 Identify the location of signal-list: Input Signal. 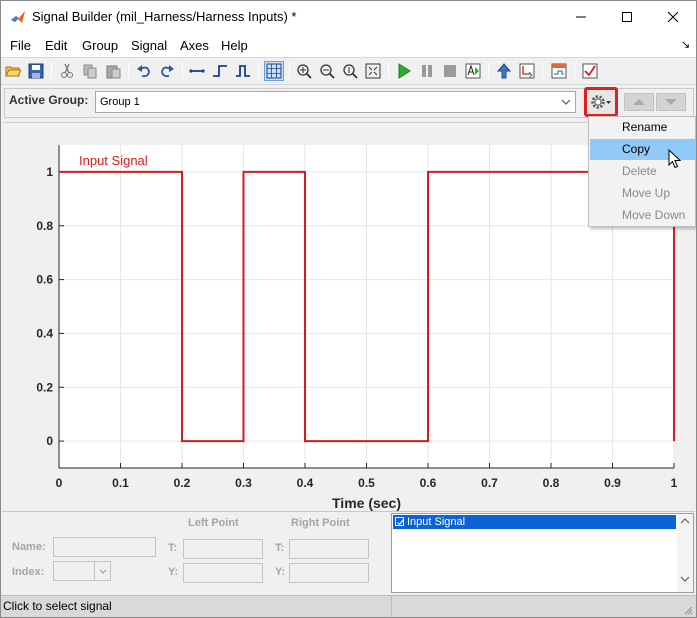
(542, 553).